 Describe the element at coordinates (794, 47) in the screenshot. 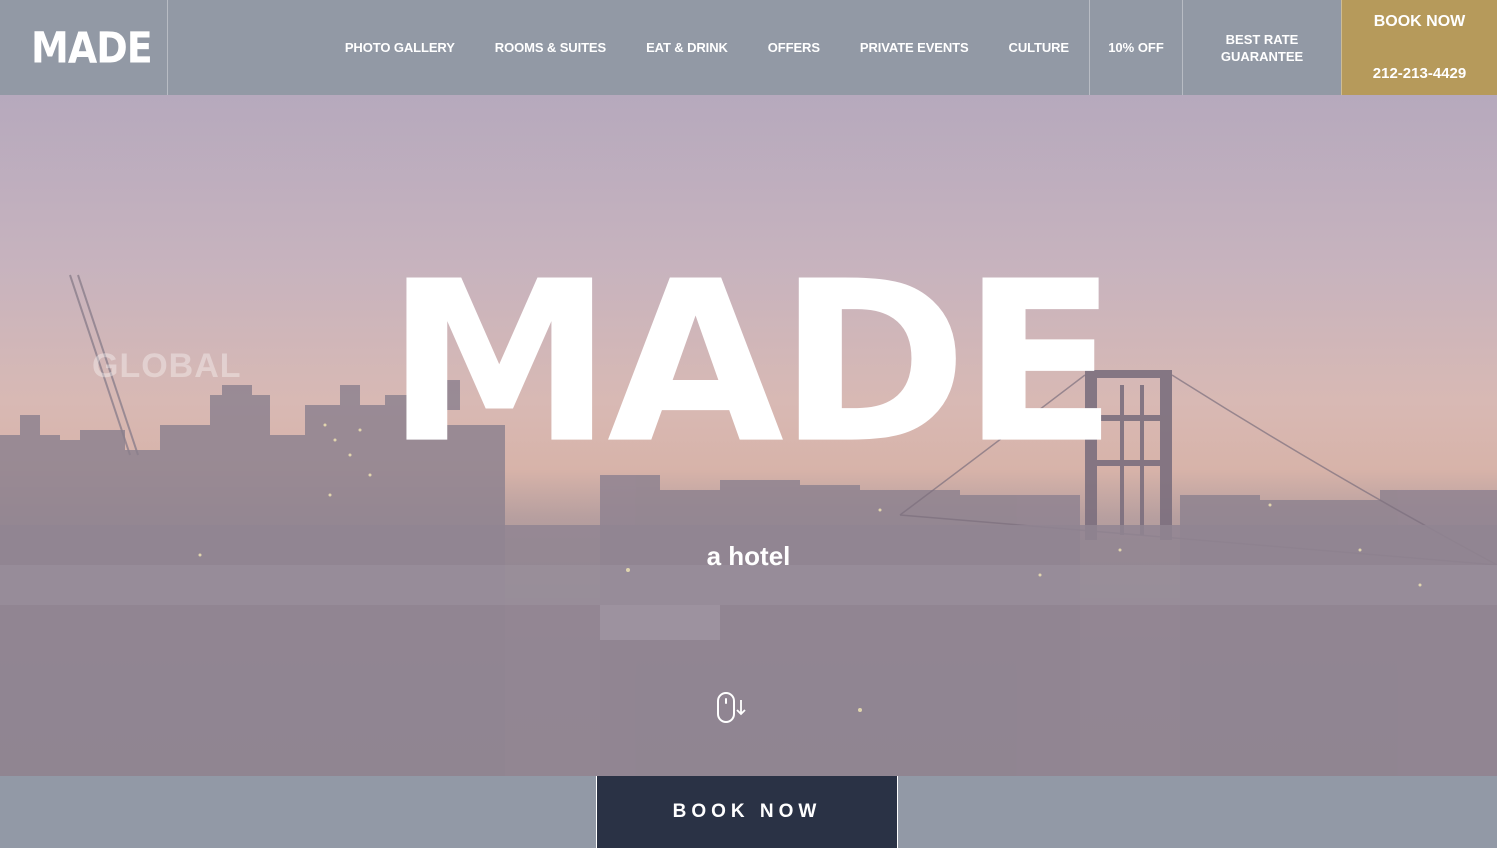

I see `nav-offers: OFFERS` at that location.